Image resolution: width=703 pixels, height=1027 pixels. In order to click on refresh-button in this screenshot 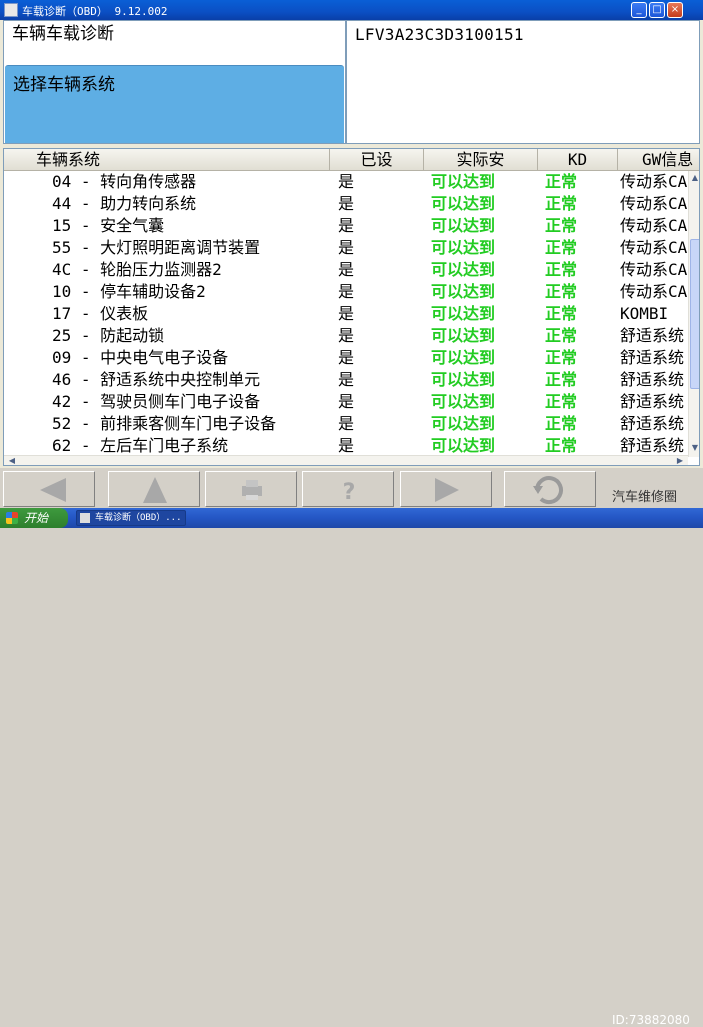, I will do `click(550, 489)`.